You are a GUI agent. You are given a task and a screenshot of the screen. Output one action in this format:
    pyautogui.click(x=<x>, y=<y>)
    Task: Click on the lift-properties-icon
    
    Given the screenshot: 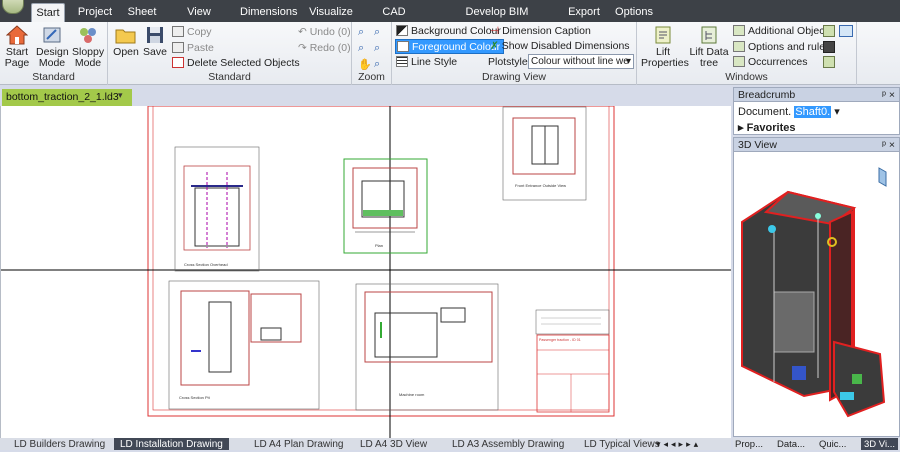 What is the action you would take?
    pyautogui.click(x=663, y=35)
    